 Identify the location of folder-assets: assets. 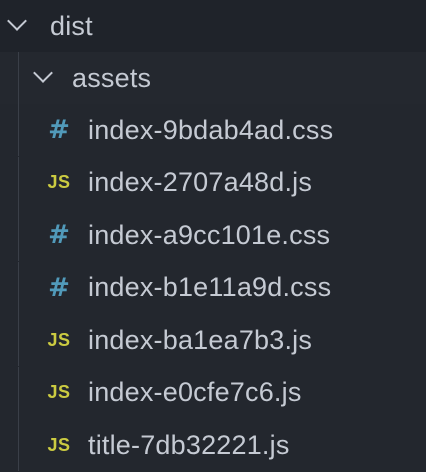
(213, 78).